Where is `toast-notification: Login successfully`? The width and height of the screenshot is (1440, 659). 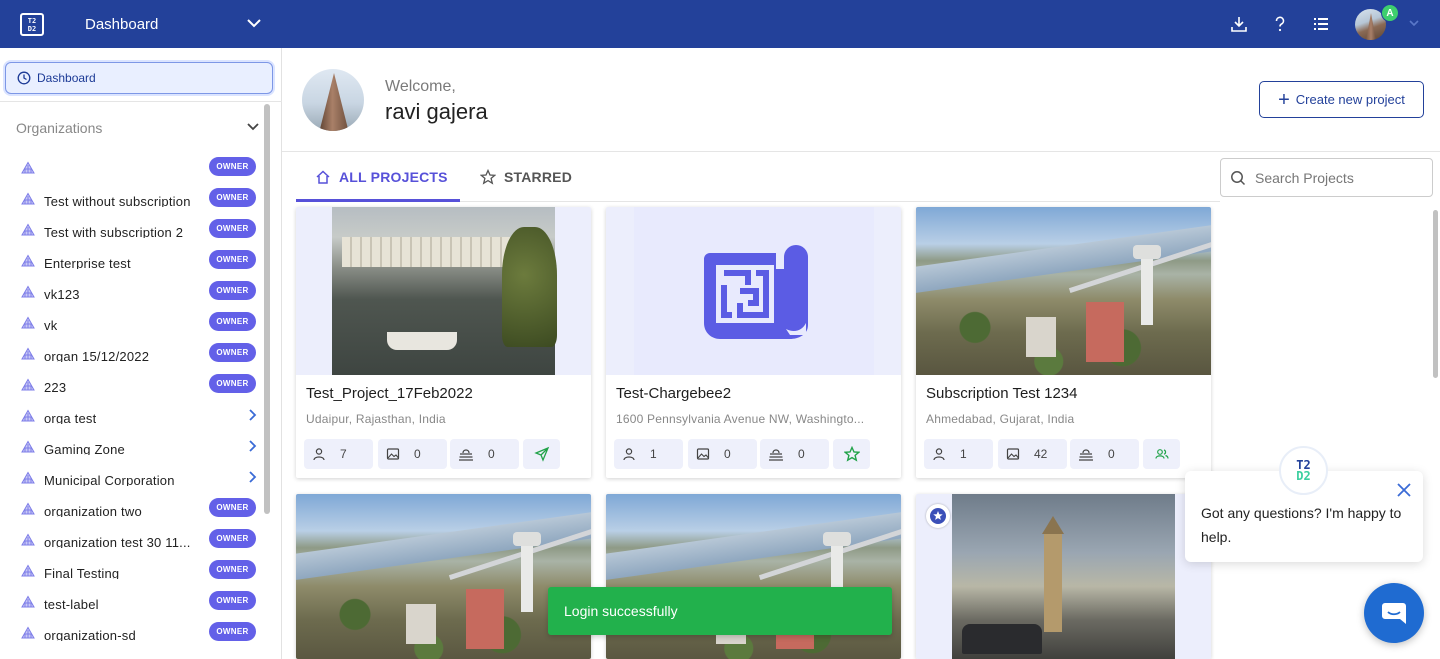 toast-notification: Login successfully is located at coordinates (720, 611).